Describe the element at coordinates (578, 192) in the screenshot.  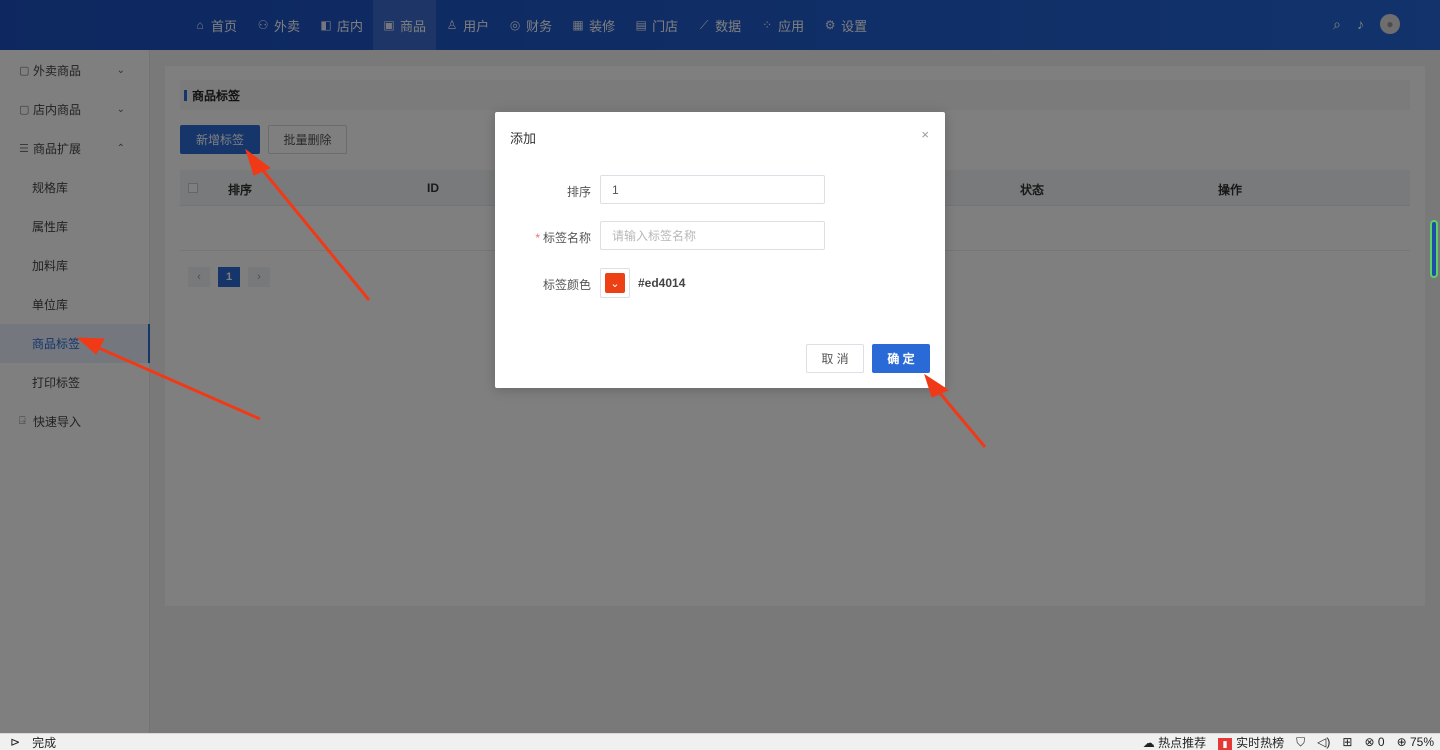
I see `sort-label: 排序` at that location.